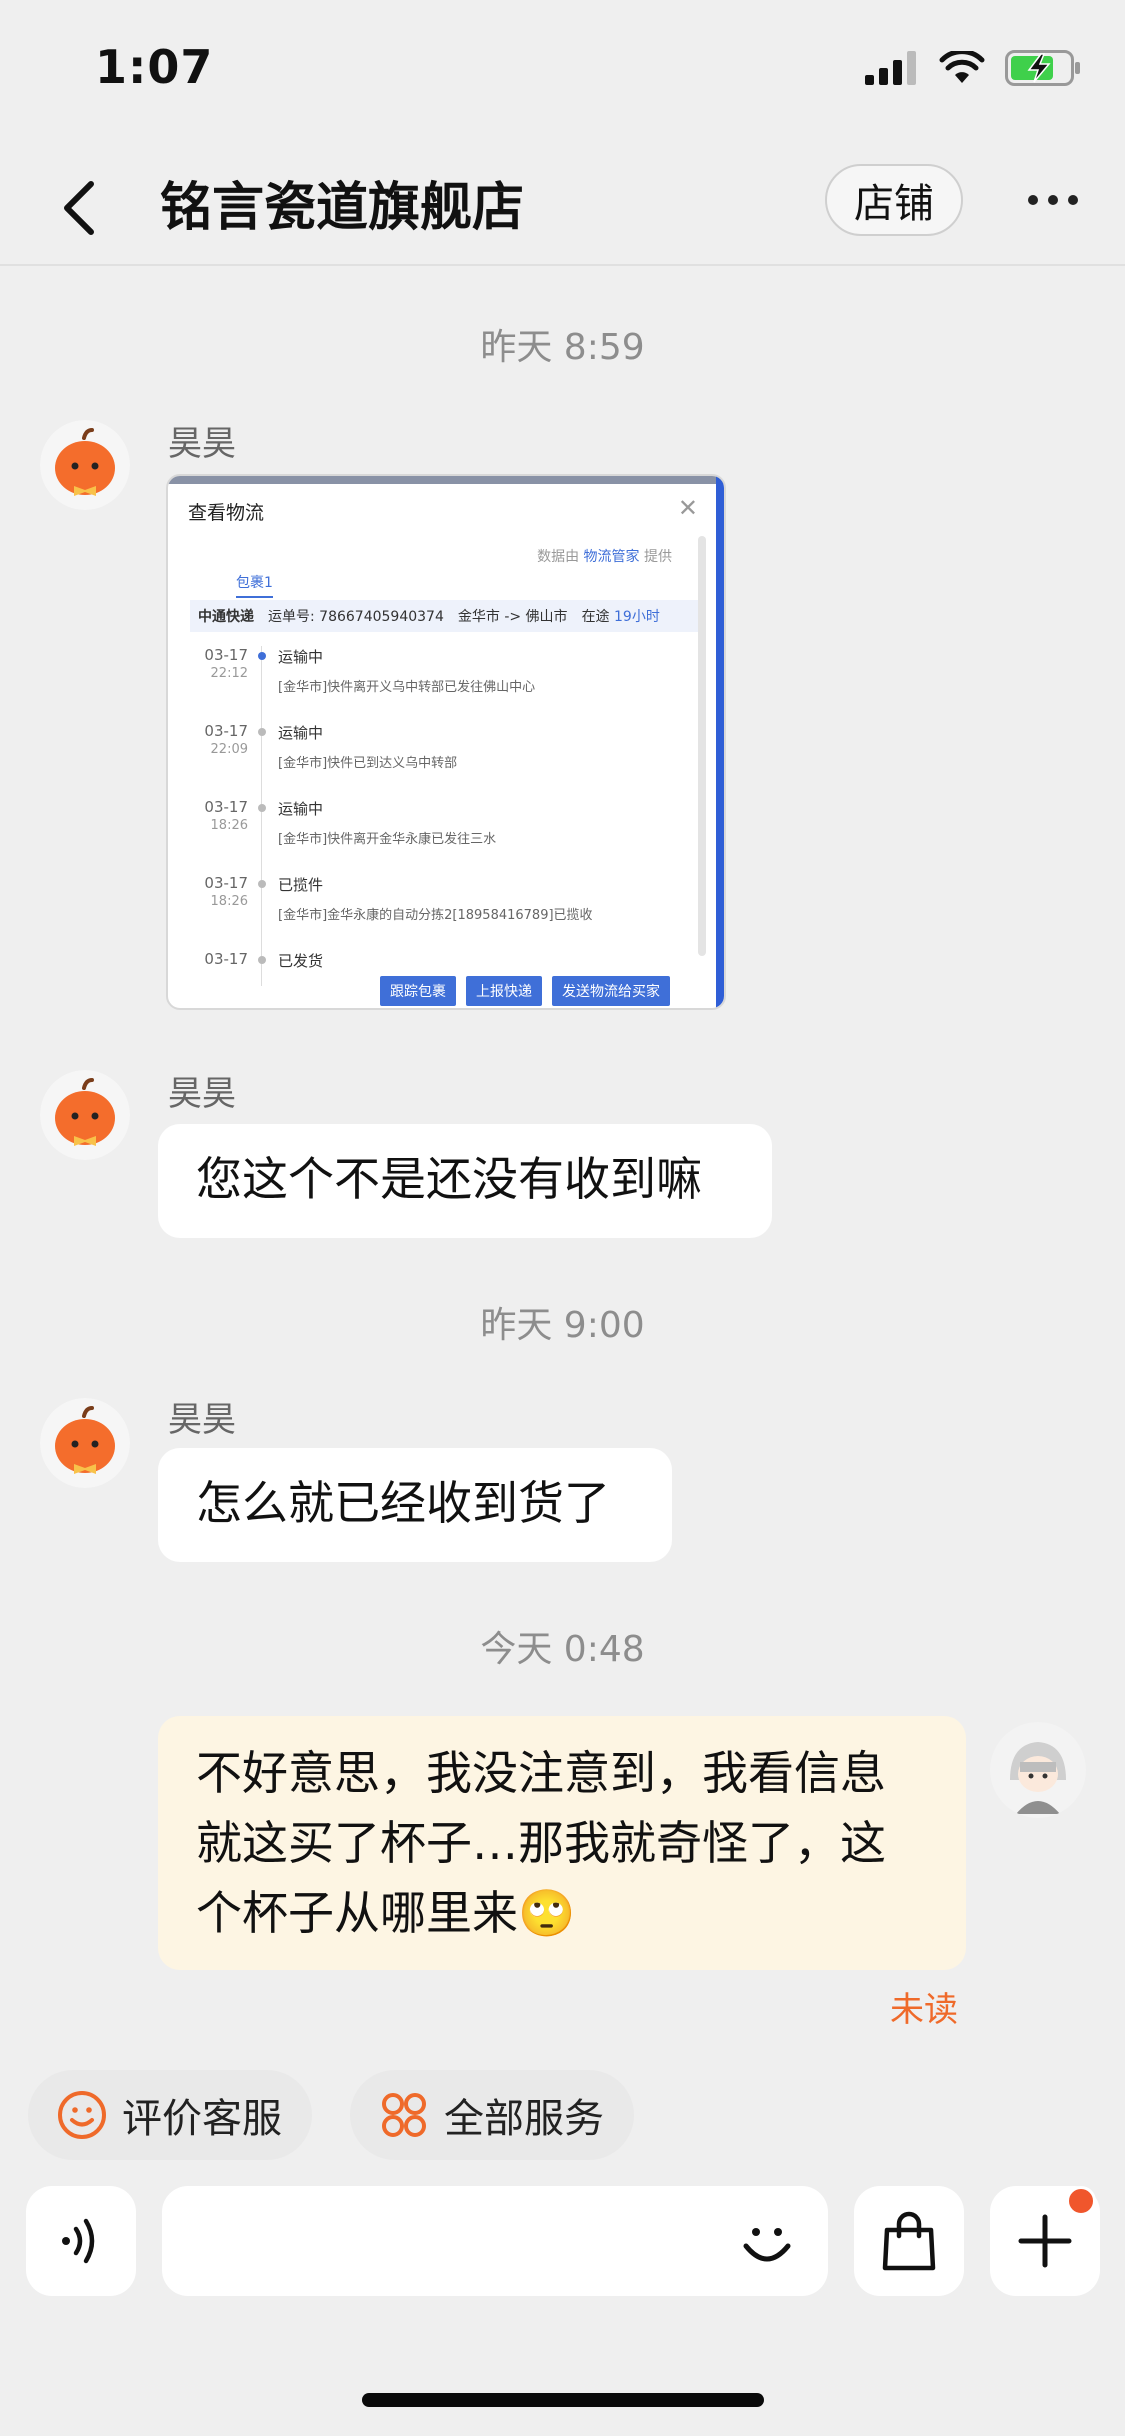  I want to click on plus-icon, so click(1045, 2241).